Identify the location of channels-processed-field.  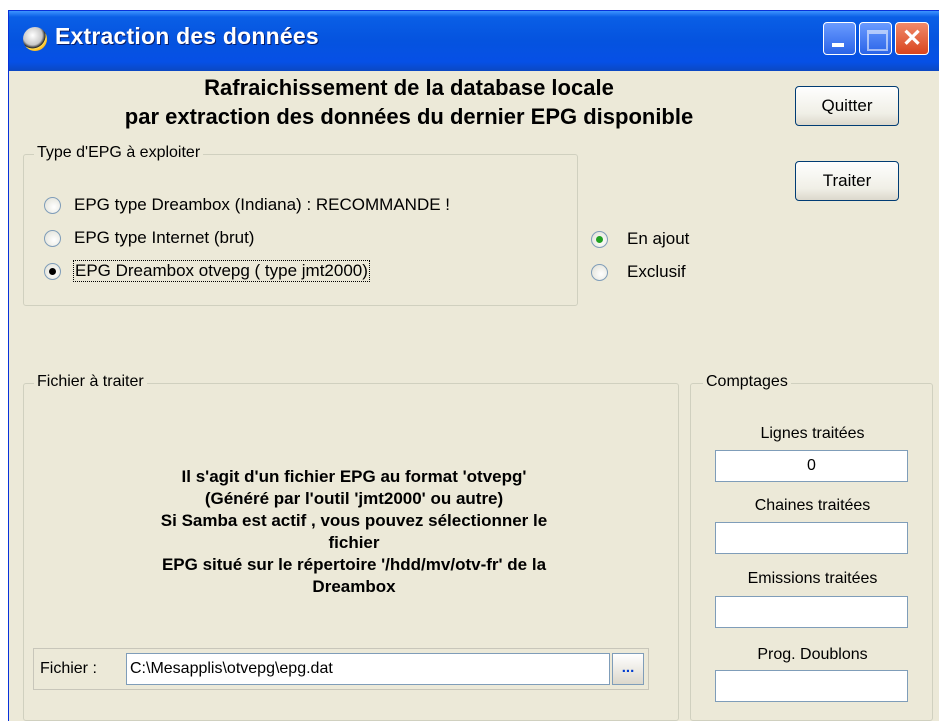
(811, 538).